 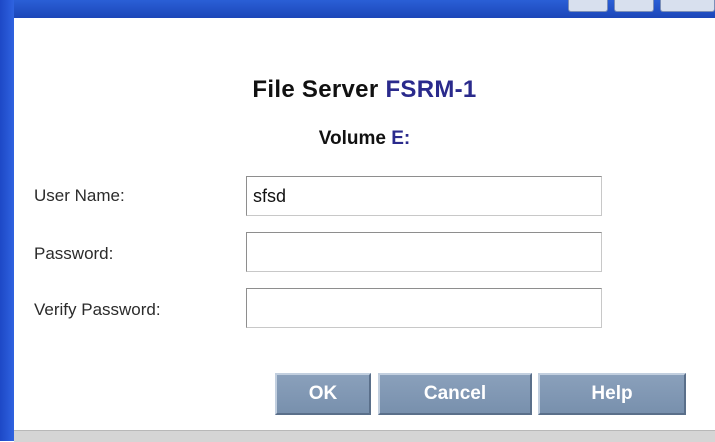 I want to click on password-label: Password:, so click(x=74, y=253).